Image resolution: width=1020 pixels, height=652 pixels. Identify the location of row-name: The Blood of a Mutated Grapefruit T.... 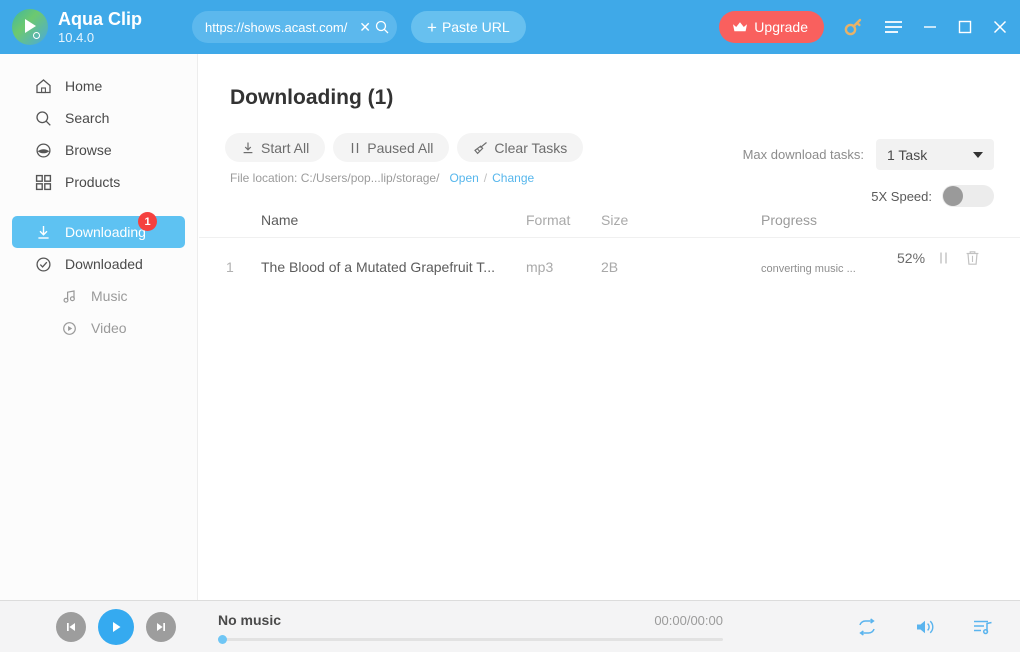
(378, 267).